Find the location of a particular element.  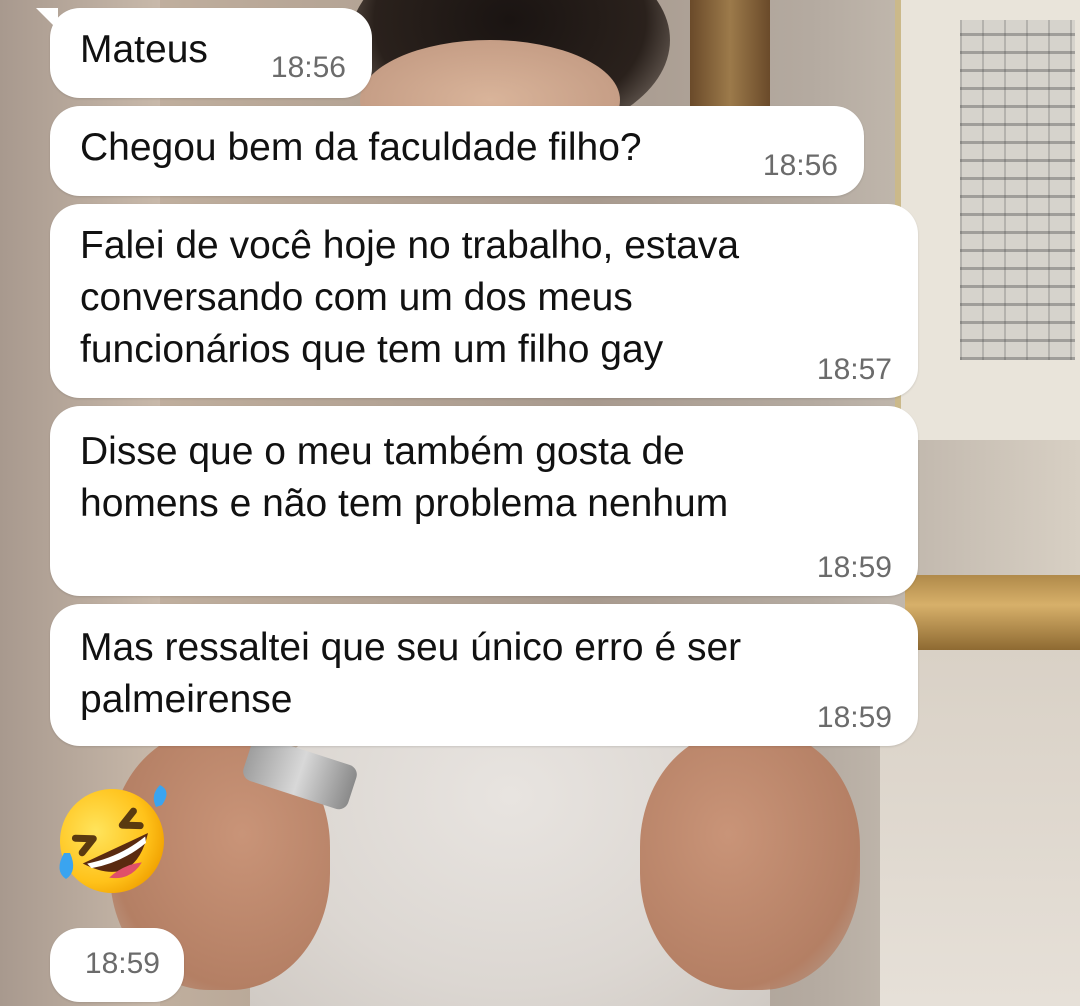

message-text: Chegou bem da faculdade filho? is located at coordinates (361, 147).